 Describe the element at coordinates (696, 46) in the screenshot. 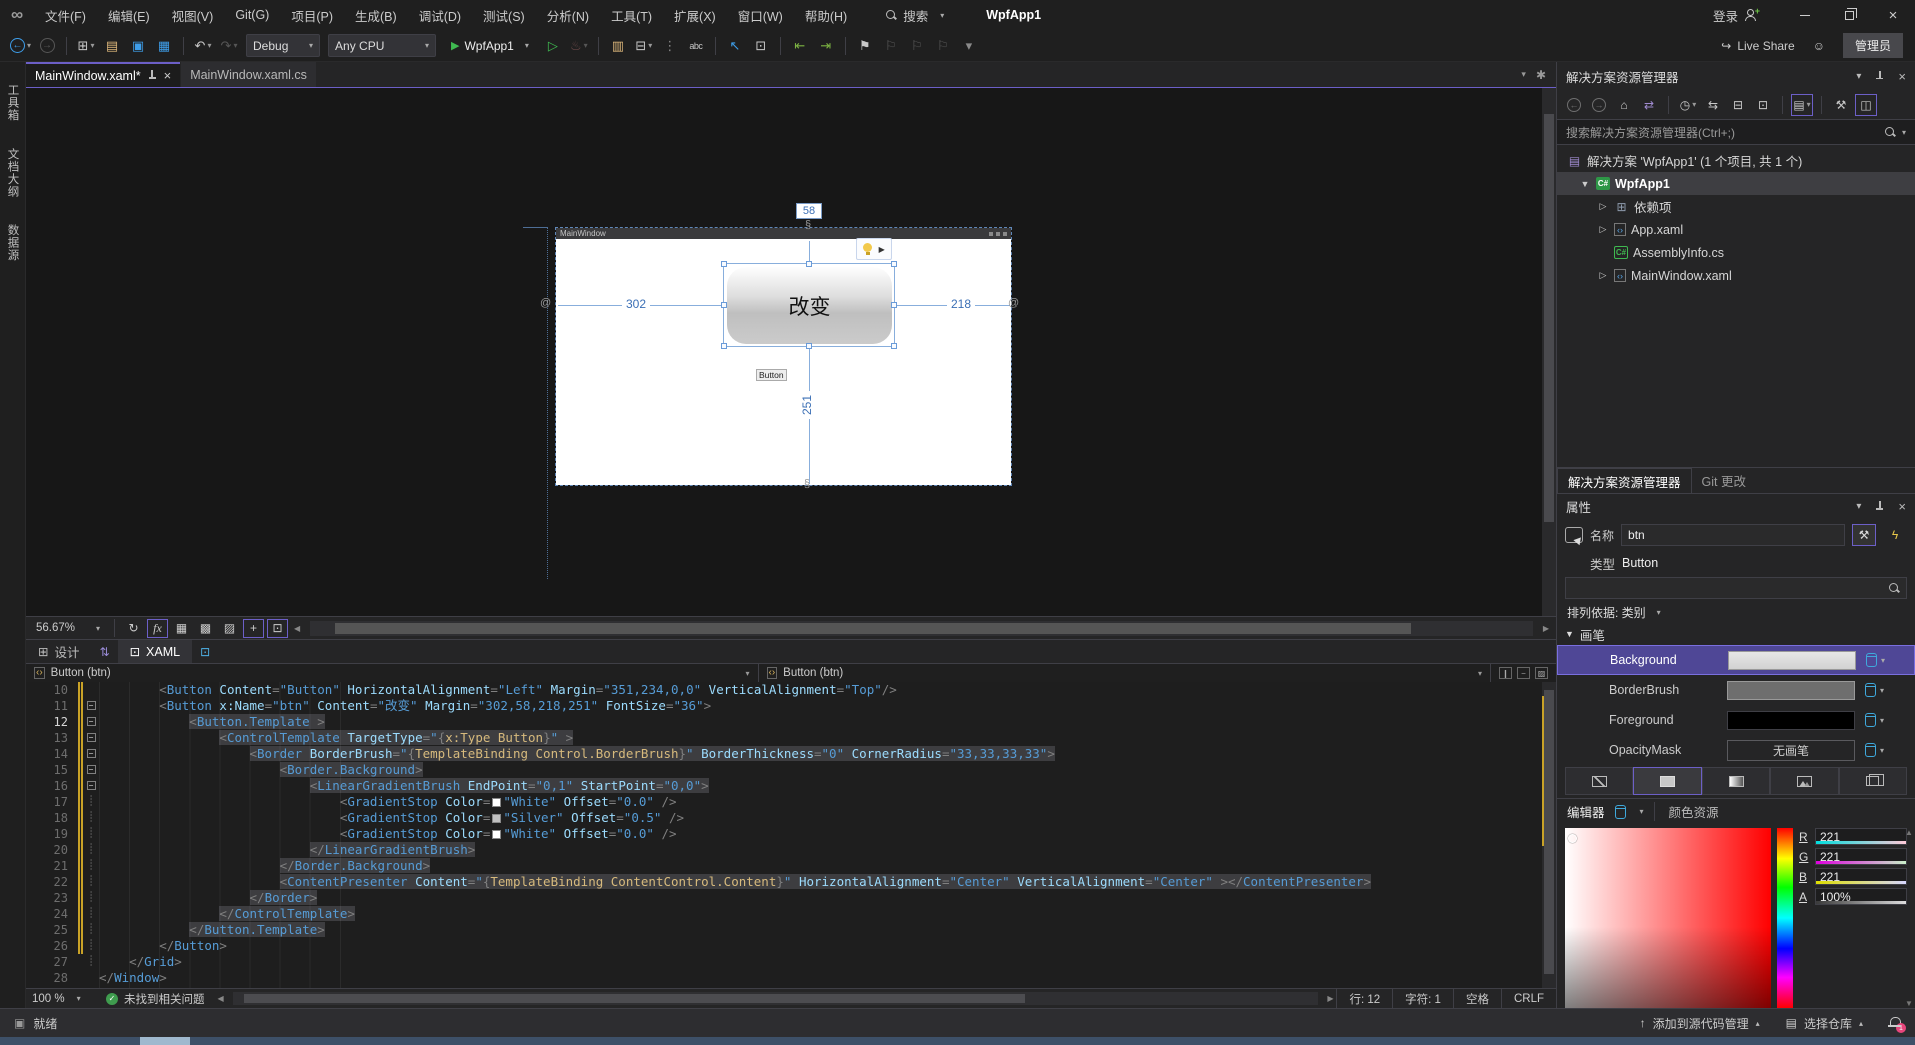

I see `spell-check-icon: abc` at that location.